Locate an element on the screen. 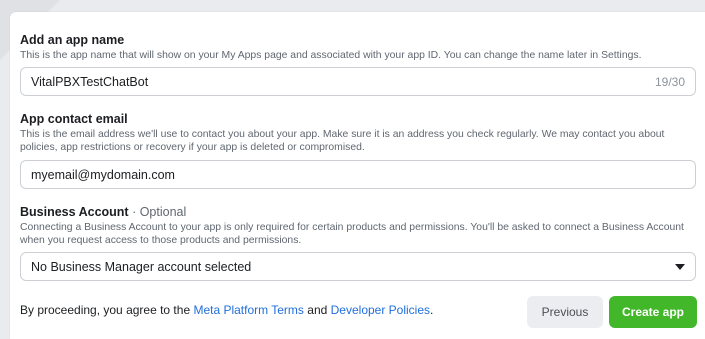  contact-email-label: App contact email is located at coordinates (74, 119).